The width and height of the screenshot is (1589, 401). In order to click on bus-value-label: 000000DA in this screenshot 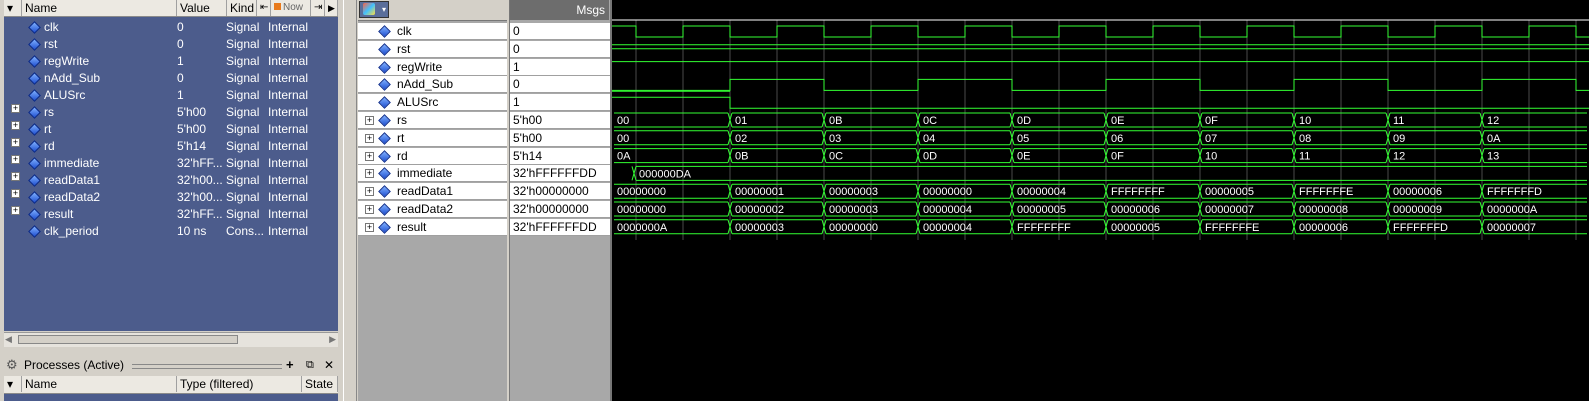, I will do `click(665, 174)`.